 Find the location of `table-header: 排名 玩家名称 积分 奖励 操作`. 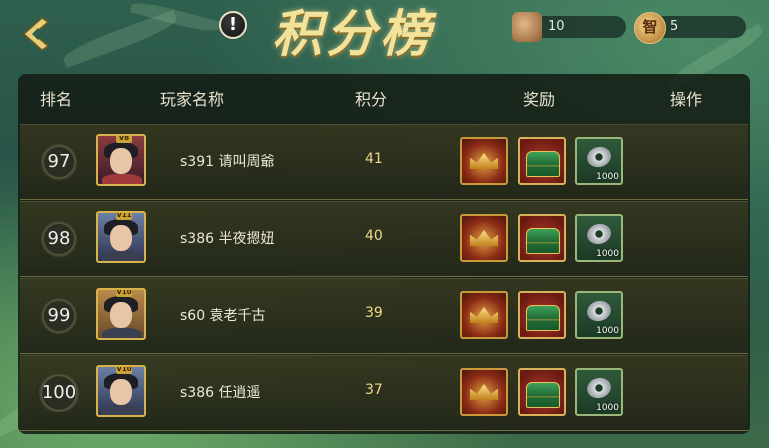

table-header: 排名 玩家名称 积分 奖励 操作 is located at coordinates (384, 96).